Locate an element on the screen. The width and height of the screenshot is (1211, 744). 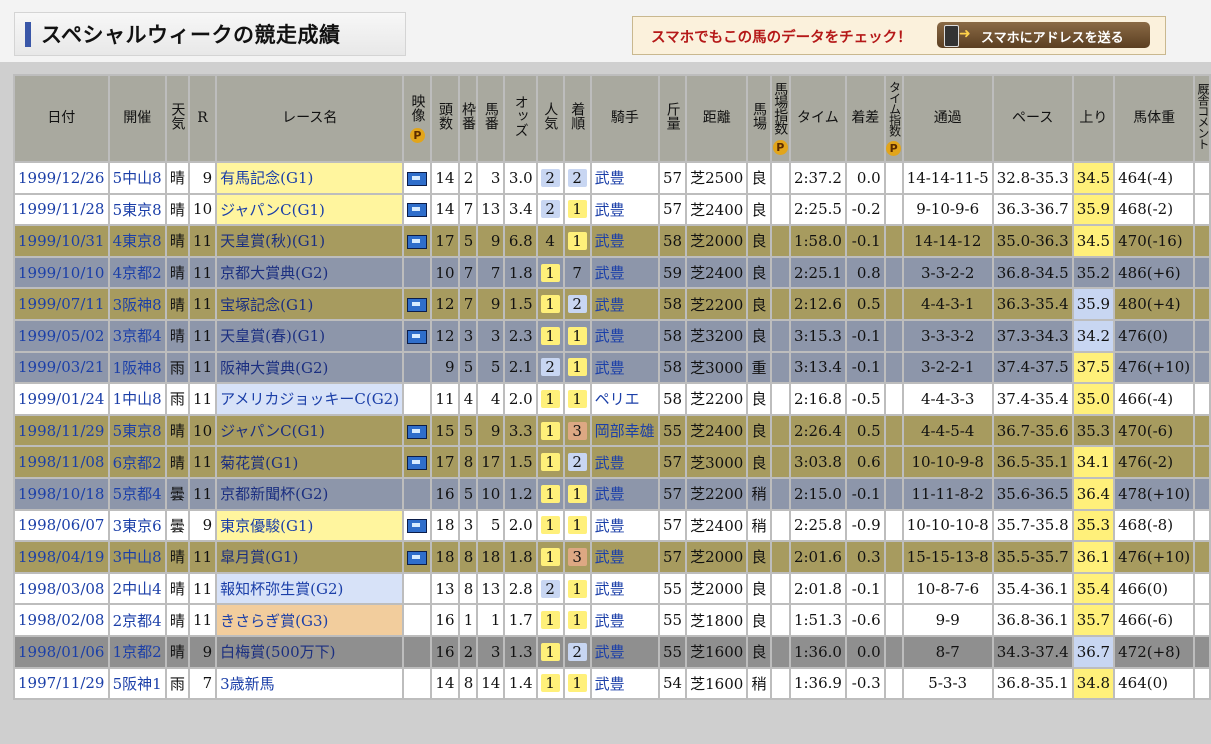
race-date-link: 1998/04/19 is located at coordinates (61, 557).